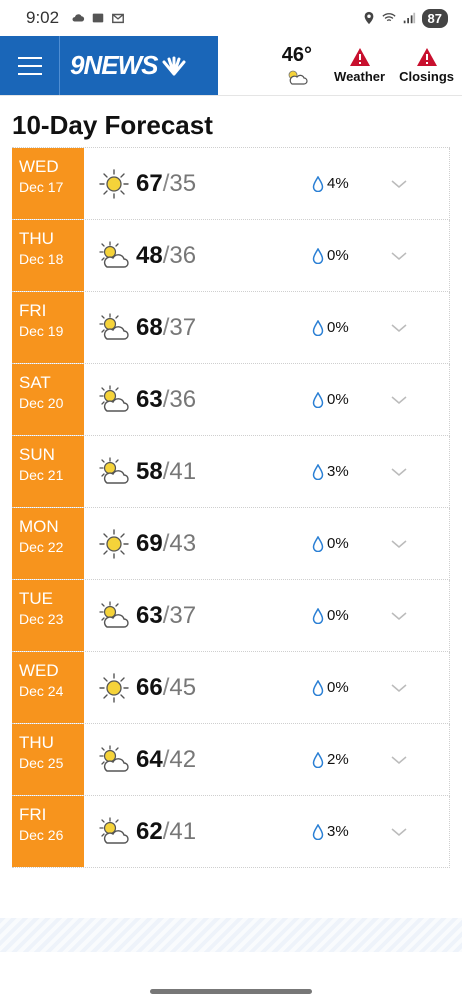 This screenshot has height=1000, width=462. I want to click on forecast-row: WED Dec 17 67/35 4%, so click(231, 184).